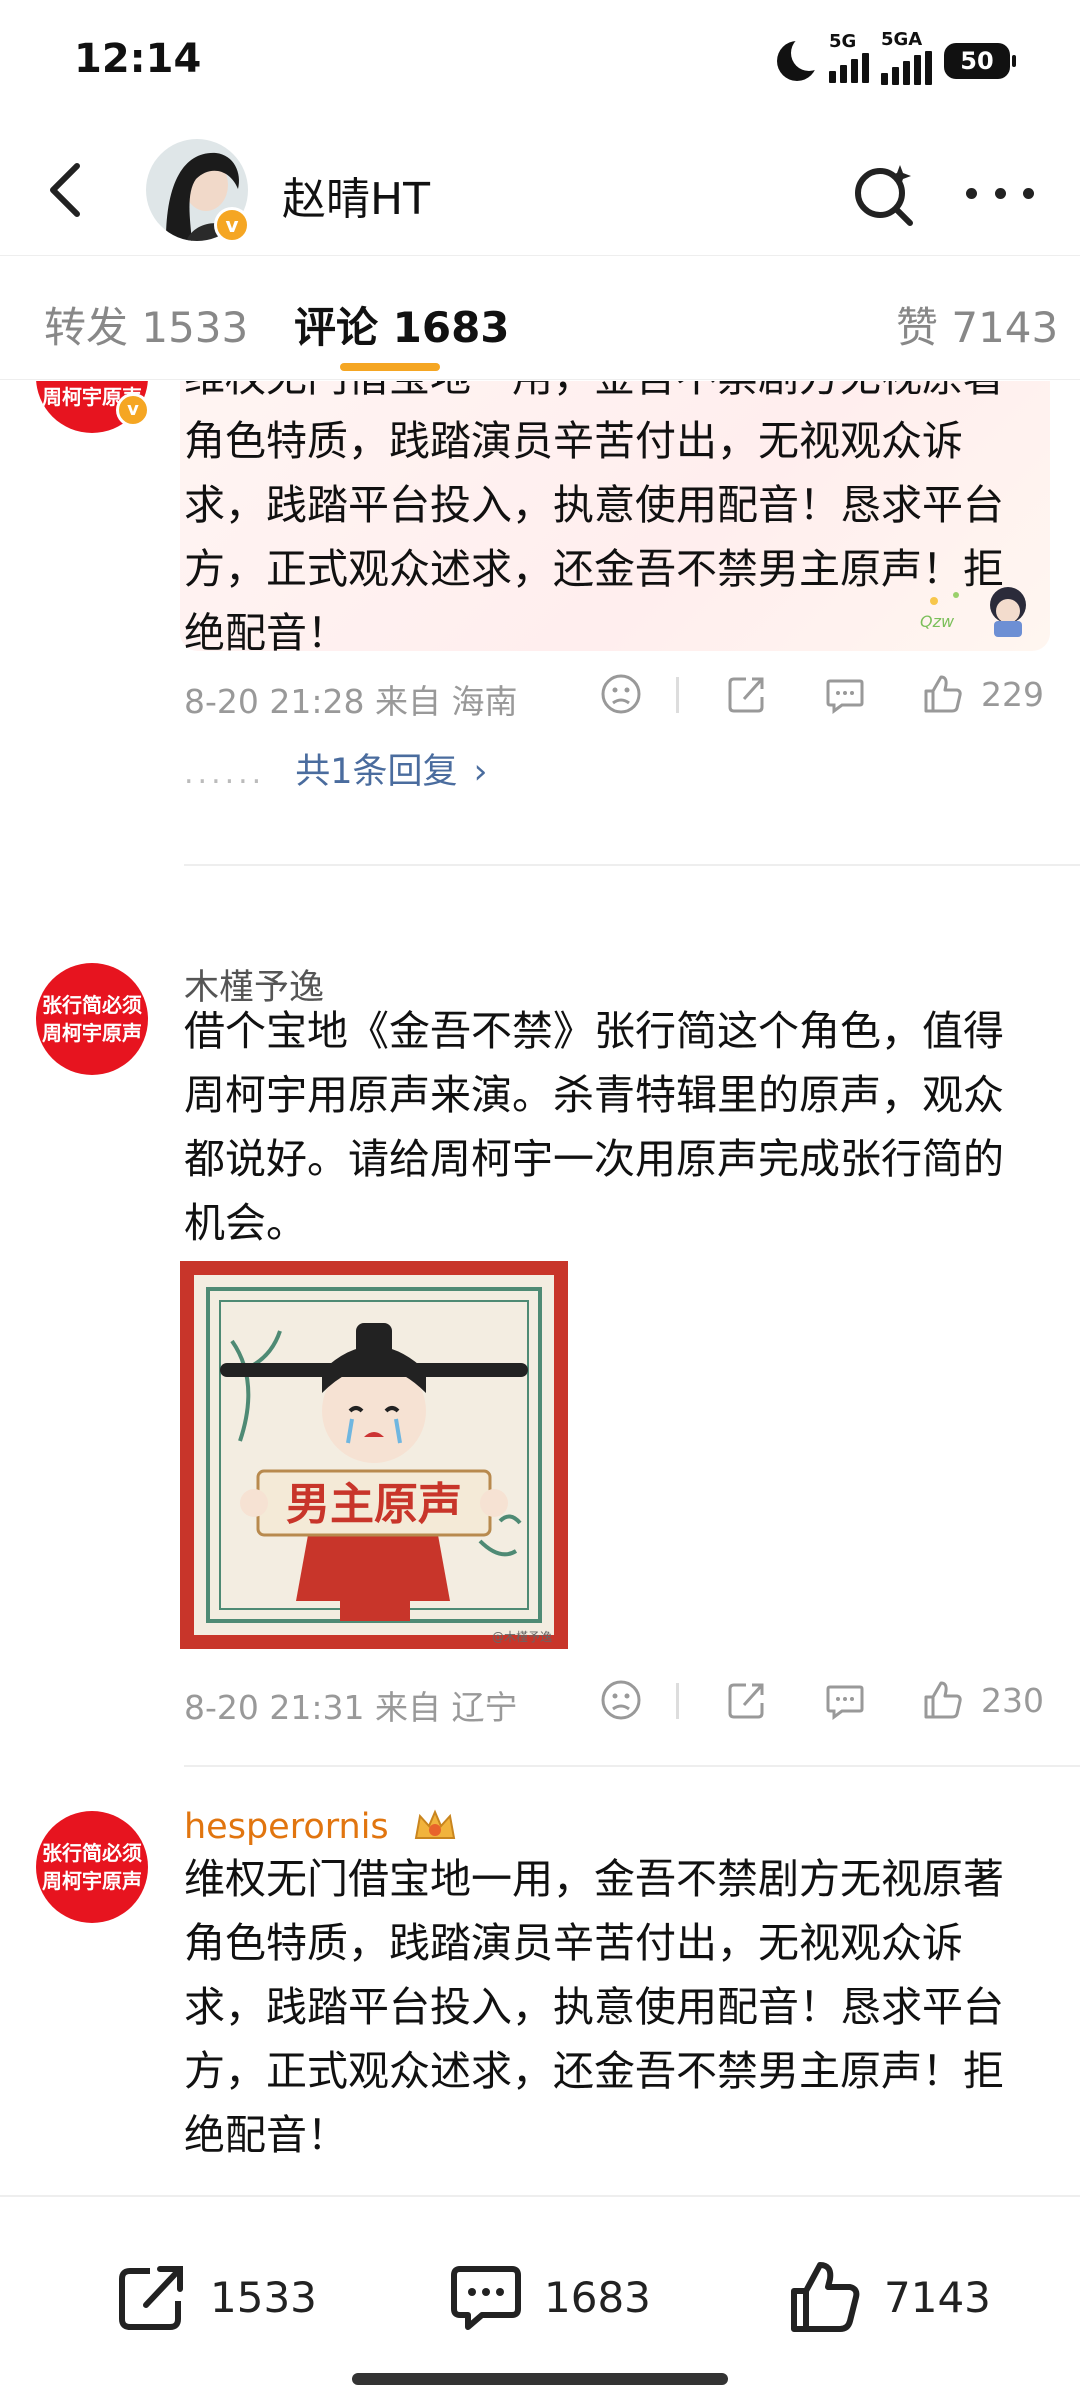 This screenshot has width=1080, height=2403. I want to click on status-icons: 5G 5GA 50, so click(896, 57).